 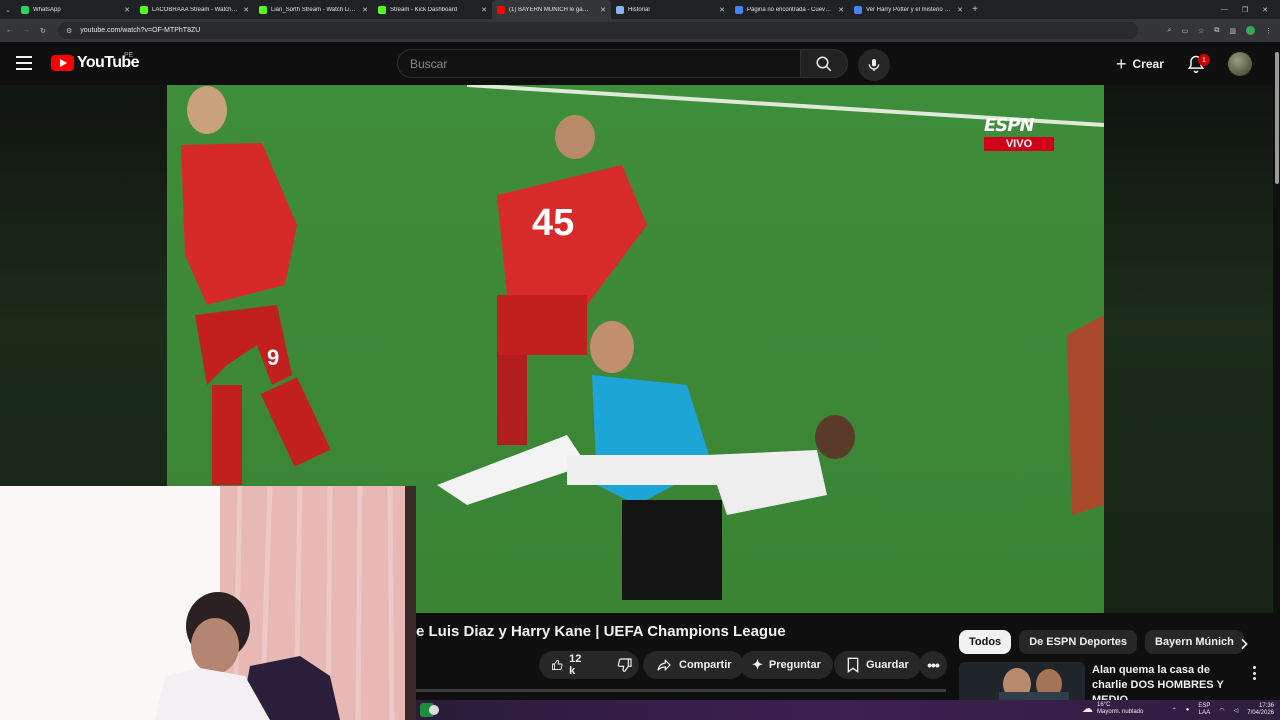 I want to click on sparkle-icon: ✦, so click(x=757, y=664).